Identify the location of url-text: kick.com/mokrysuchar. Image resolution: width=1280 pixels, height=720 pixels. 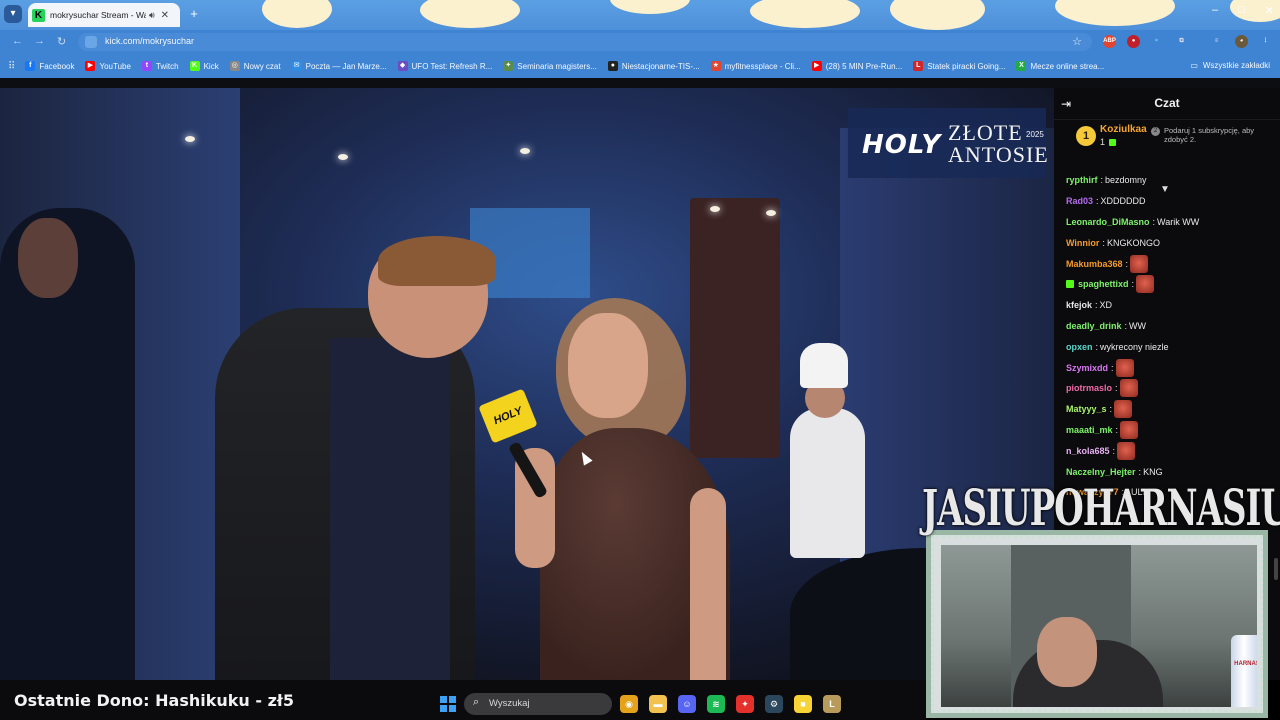
(149, 41).